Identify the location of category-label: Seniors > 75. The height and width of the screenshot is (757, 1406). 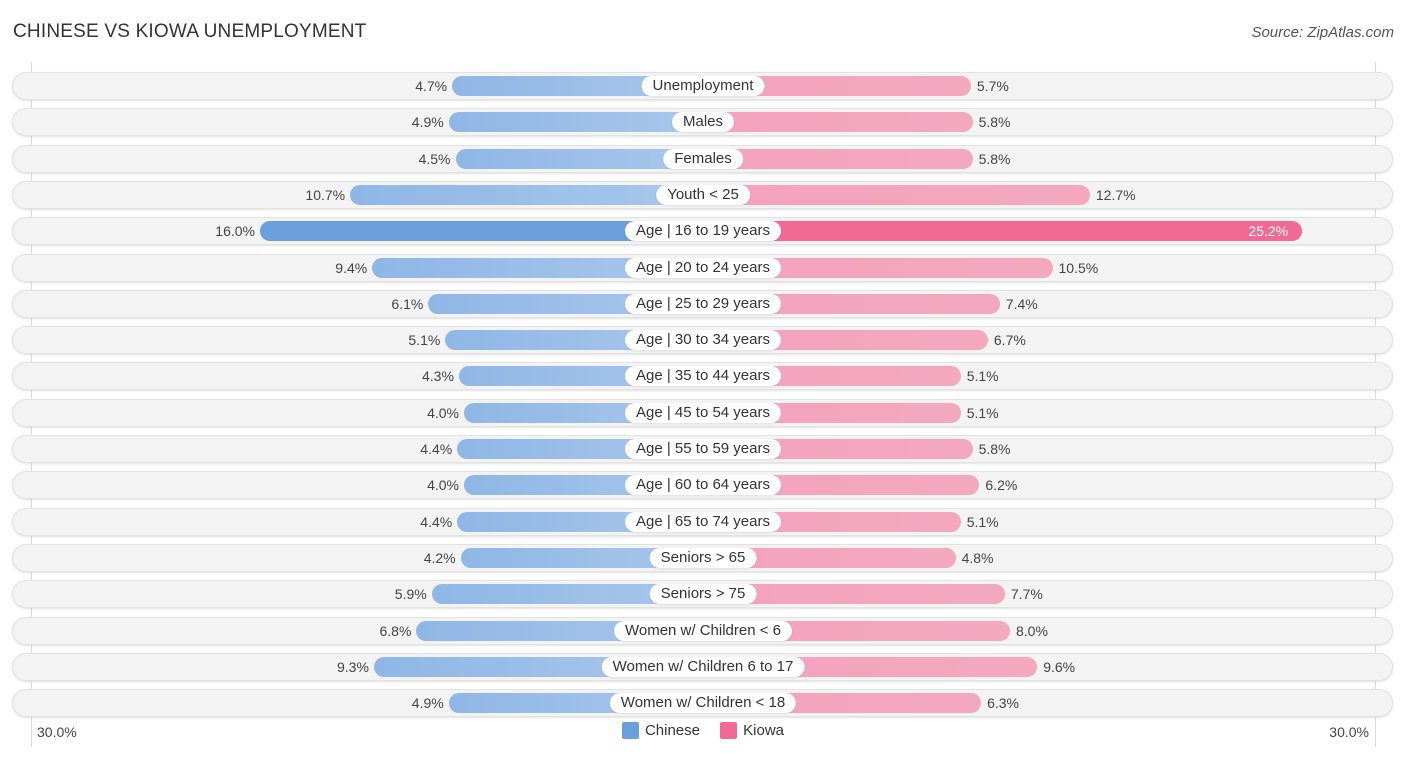
(703, 594).